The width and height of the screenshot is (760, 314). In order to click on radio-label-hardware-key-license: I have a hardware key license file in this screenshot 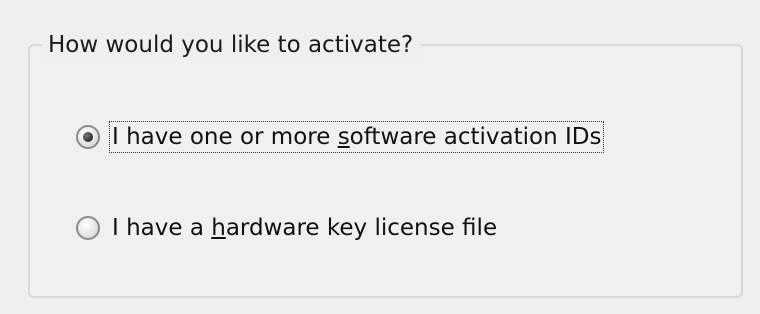, I will do `click(304, 228)`.